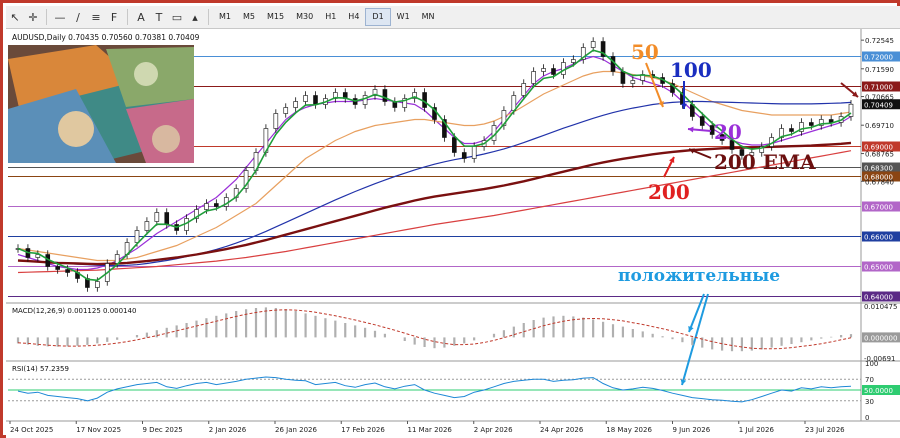 This screenshot has height=438, width=900. Describe the element at coordinates (33, 17) in the screenshot. I see `crosshair-icon: ✛` at that location.